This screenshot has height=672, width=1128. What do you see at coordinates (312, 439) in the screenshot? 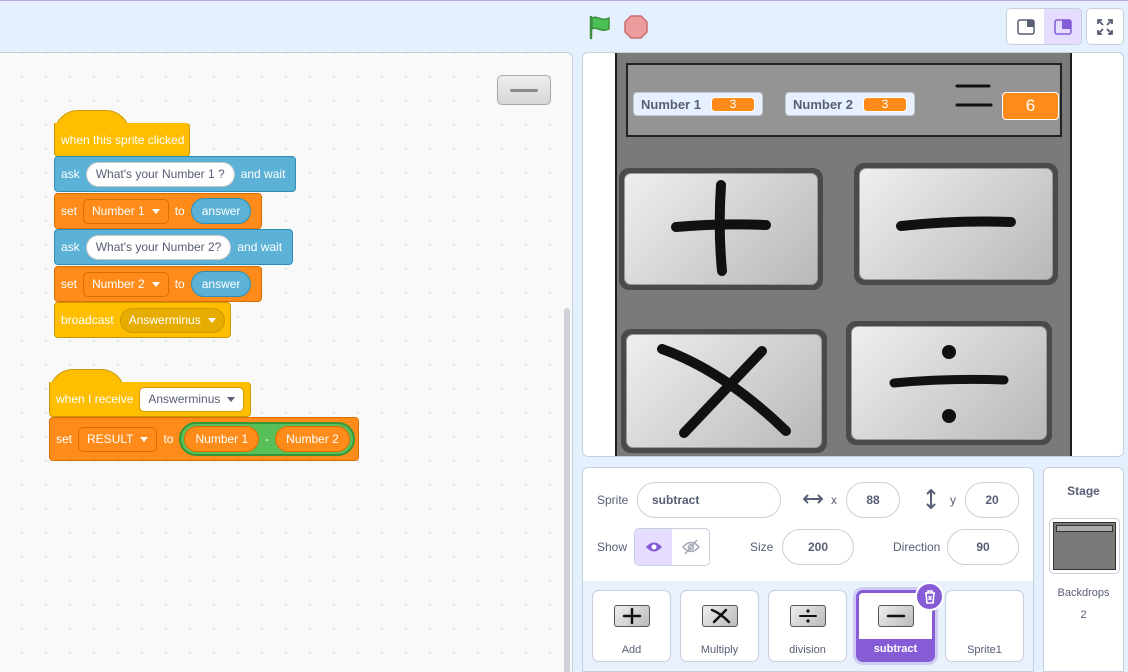
I see `number2-reporter: Number 2` at bounding box center [312, 439].